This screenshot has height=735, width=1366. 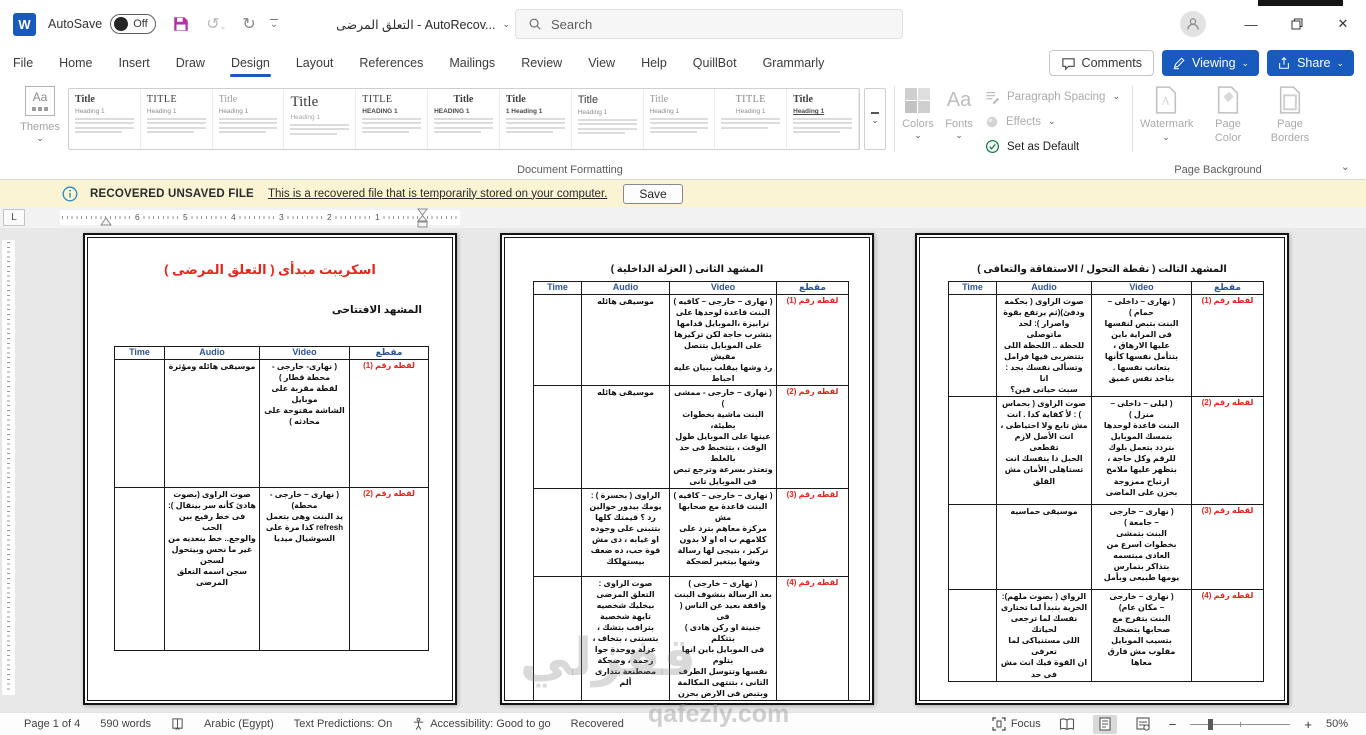 I want to click on save-button, so click(x=181, y=24).